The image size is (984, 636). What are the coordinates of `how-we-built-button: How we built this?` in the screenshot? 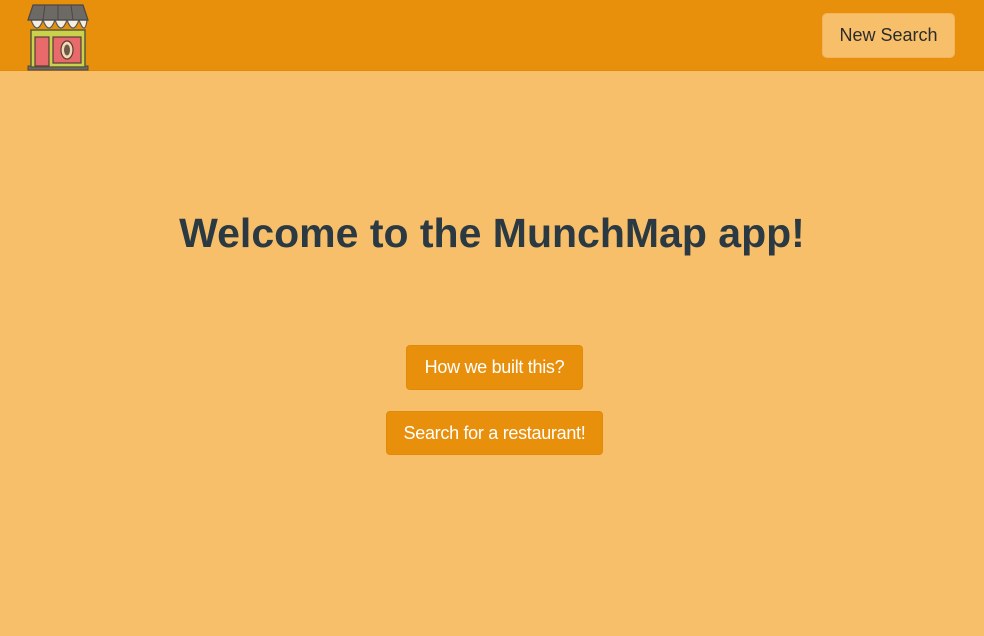 It's located at (494, 367).